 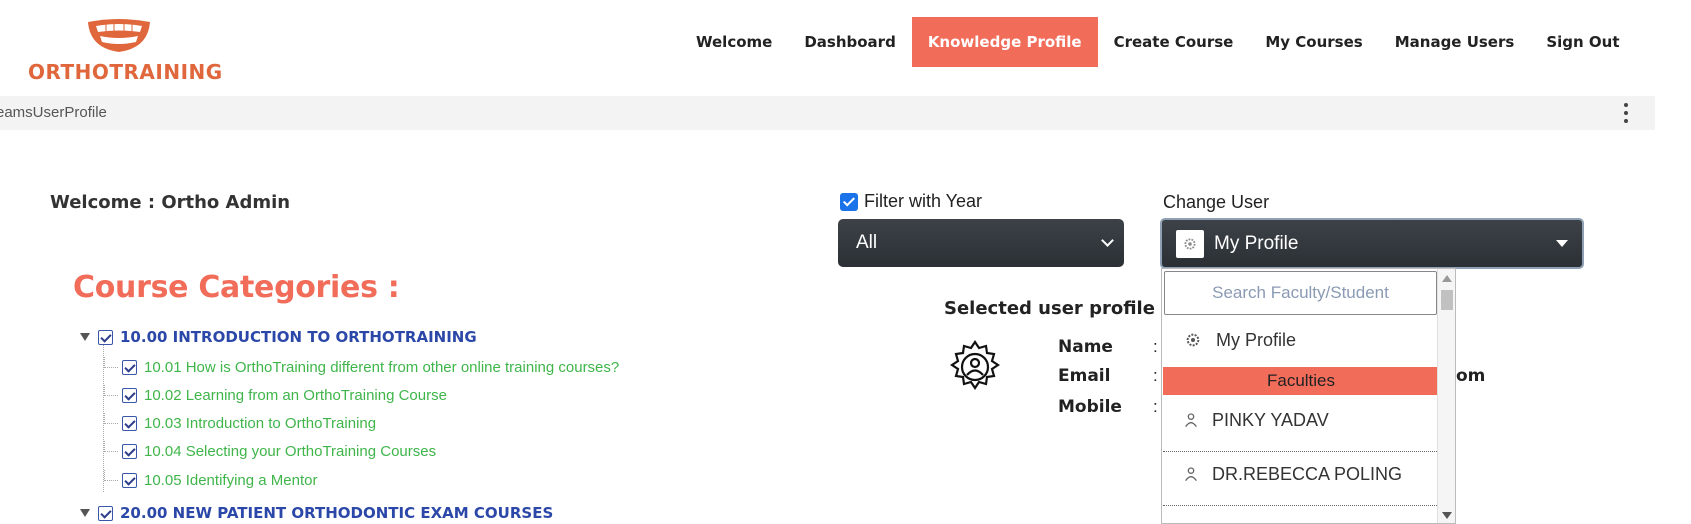 What do you see at coordinates (1004, 42) in the screenshot?
I see `nav-knowledge-profile: Knowledge Profile` at bounding box center [1004, 42].